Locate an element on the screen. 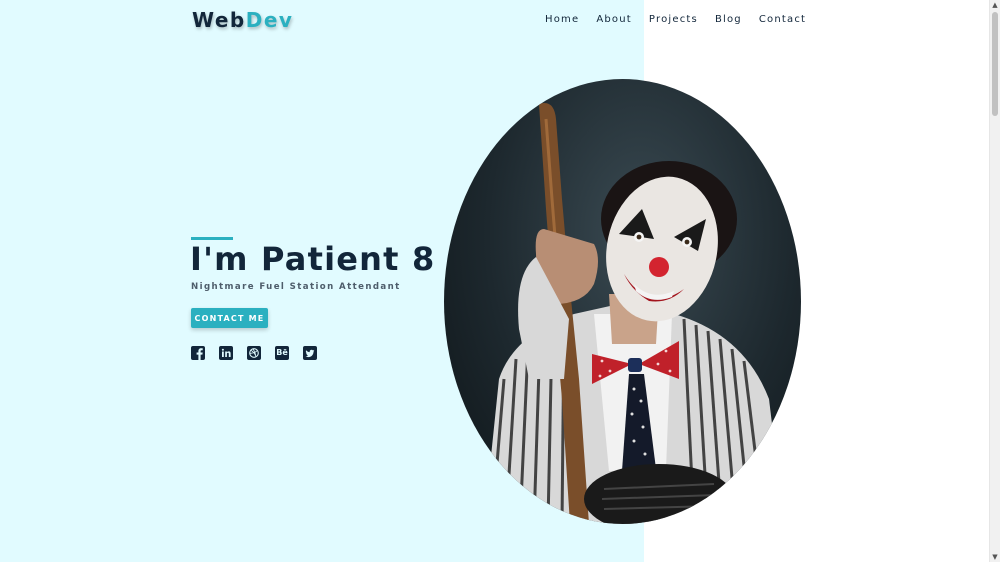 This screenshot has height=562, width=1000. behance-icon: Bē is located at coordinates (282, 353).